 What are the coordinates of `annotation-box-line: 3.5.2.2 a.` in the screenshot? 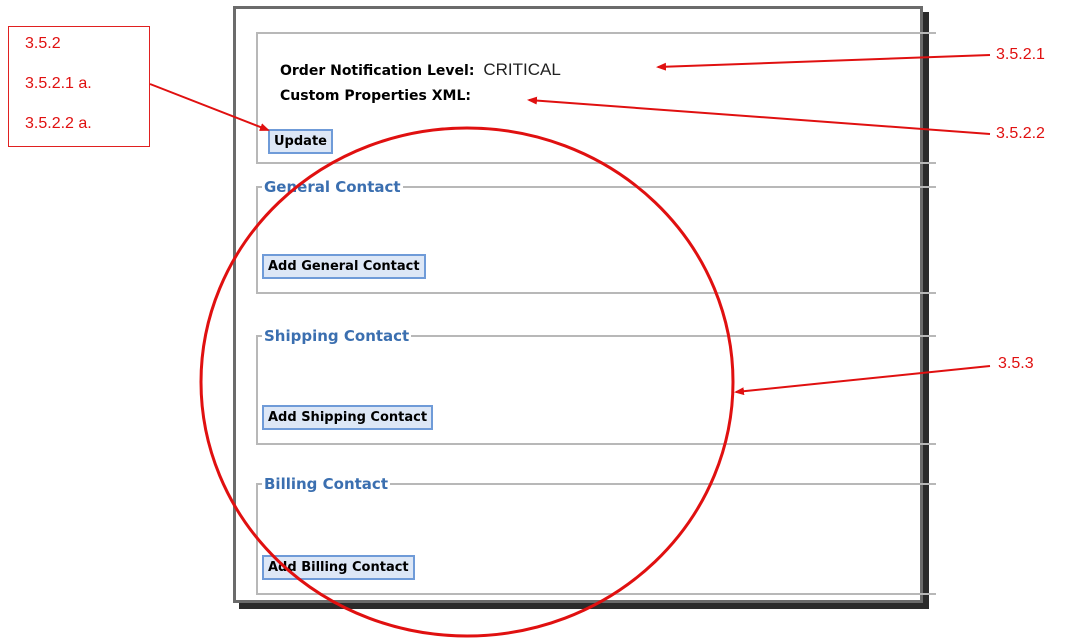 It's located at (58, 123).